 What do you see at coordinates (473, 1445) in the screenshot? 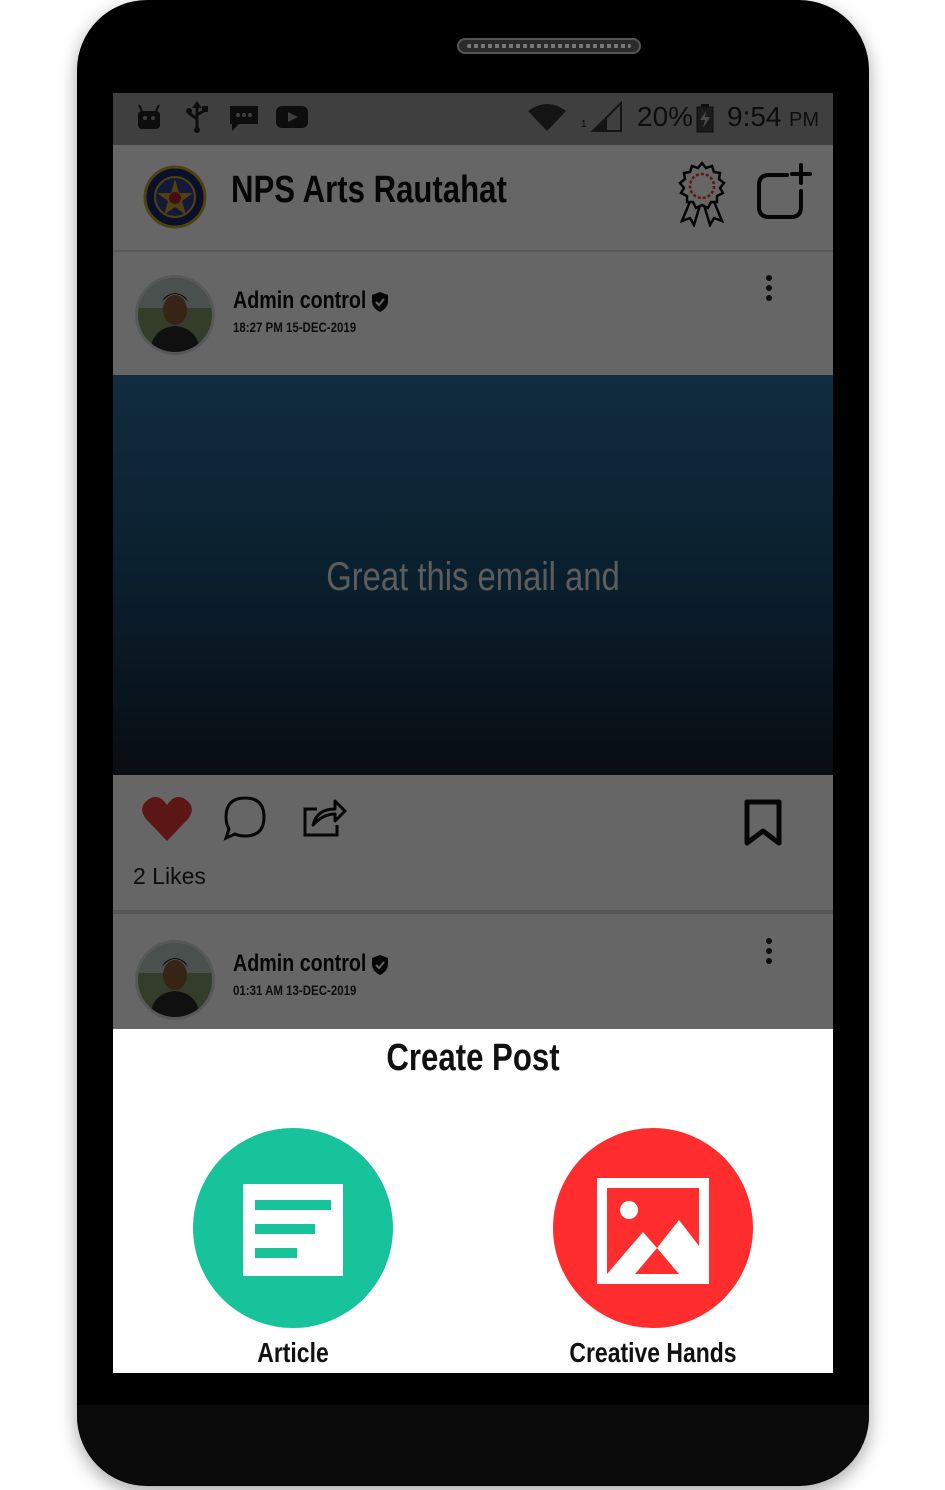
I see `phone-chin` at bounding box center [473, 1445].